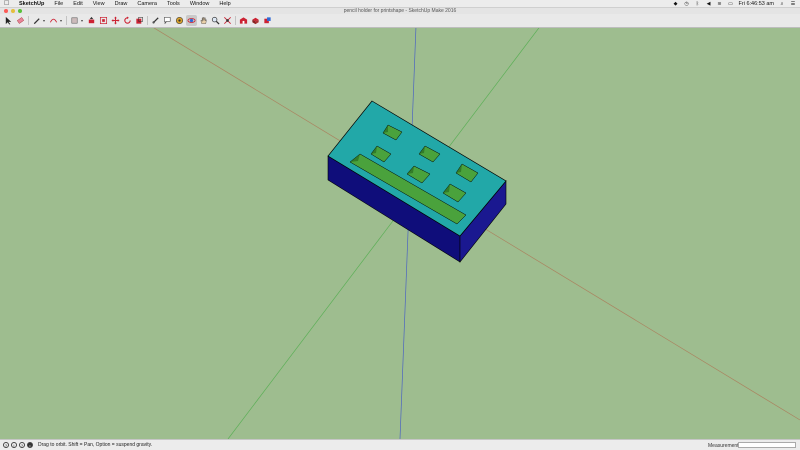 The image size is (800, 450). Describe the element at coordinates (121, 4) in the screenshot. I see `menu-draw: Draw` at that location.